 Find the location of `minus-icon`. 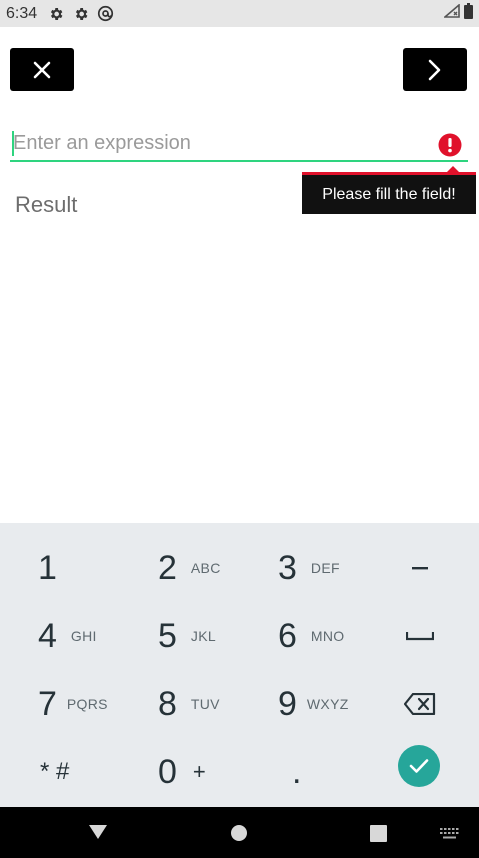

minus-icon is located at coordinates (420, 568).